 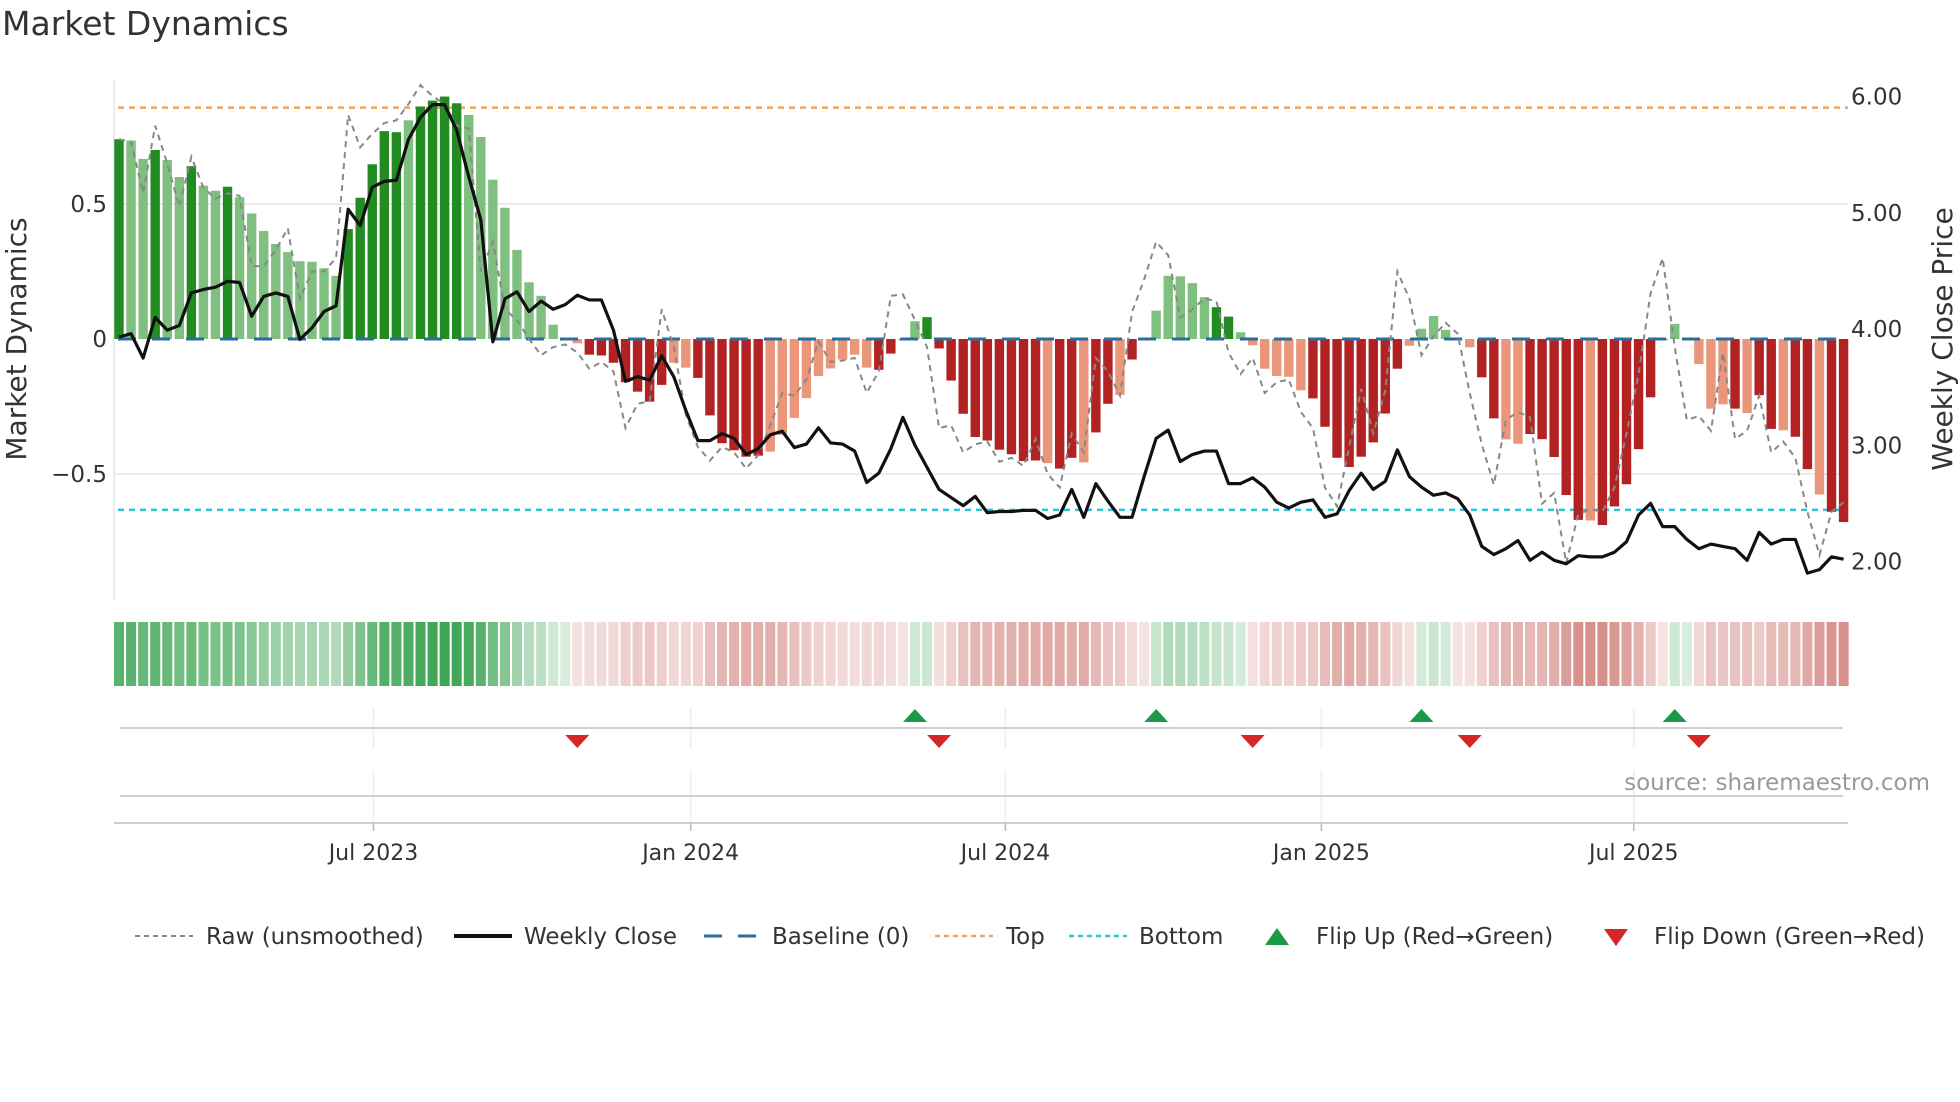 What do you see at coordinates (373, 853) in the screenshot?
I see `x-tick-label: Jul 2023` at bounding box center [373, 853].